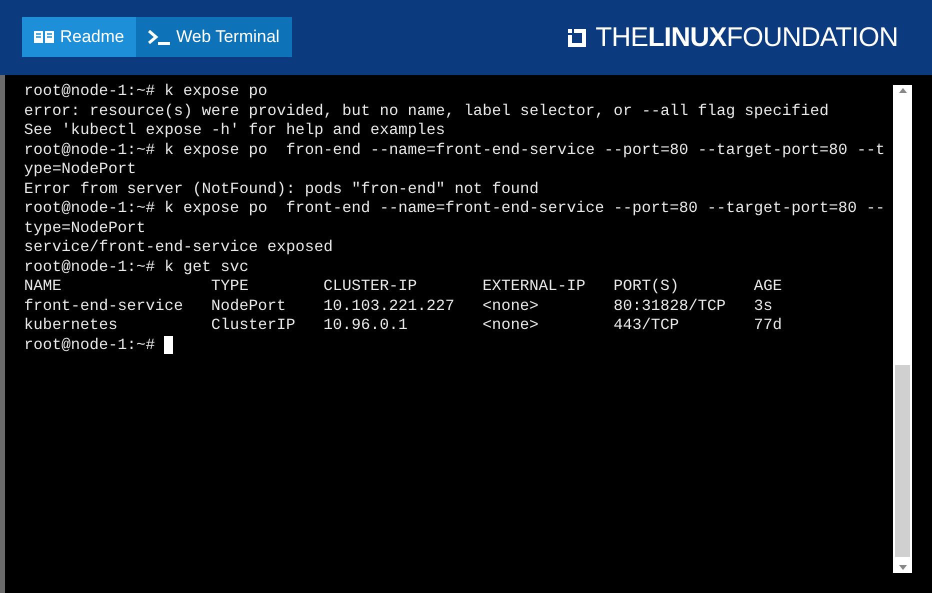  I want to click on terminal-line: service/front-end-service exposed, so click(178, 248).